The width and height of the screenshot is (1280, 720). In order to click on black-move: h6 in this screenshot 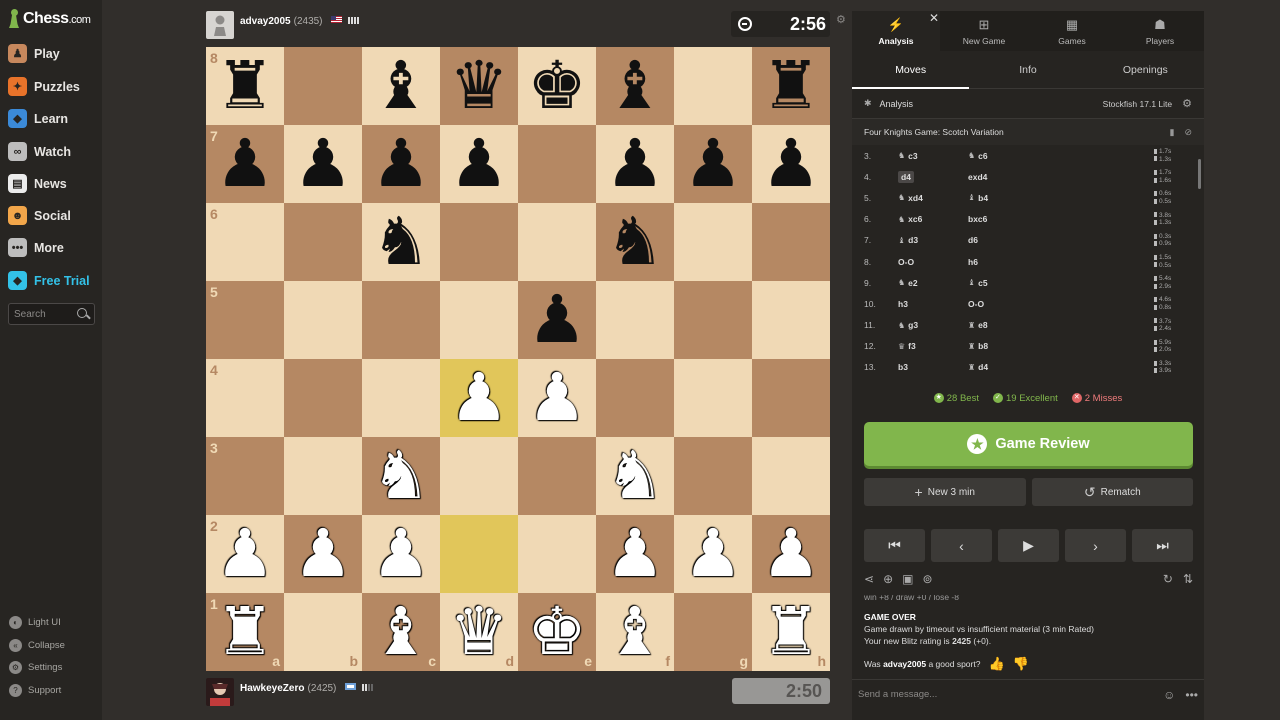, I will do `click(1003, 262)`.